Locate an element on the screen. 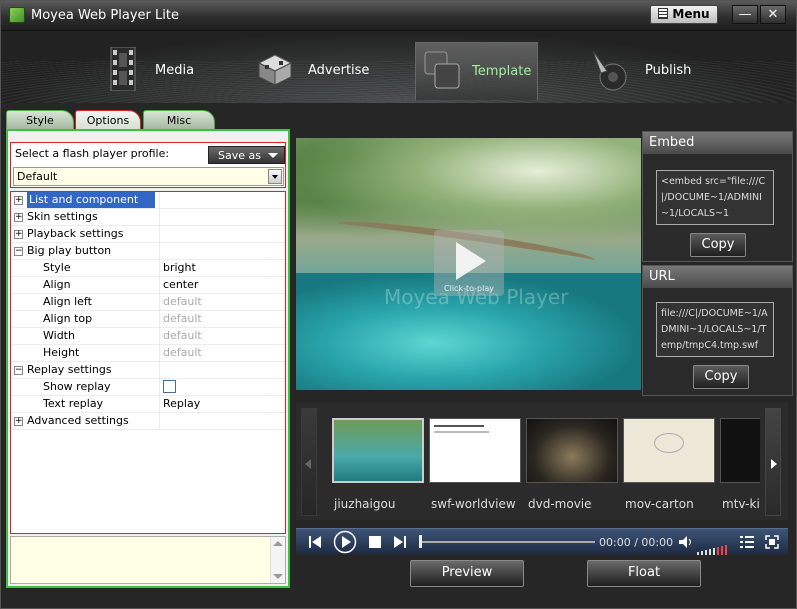 The image size is (797, 609). property-row: + Playback settings is located at coordinates (148, 234).